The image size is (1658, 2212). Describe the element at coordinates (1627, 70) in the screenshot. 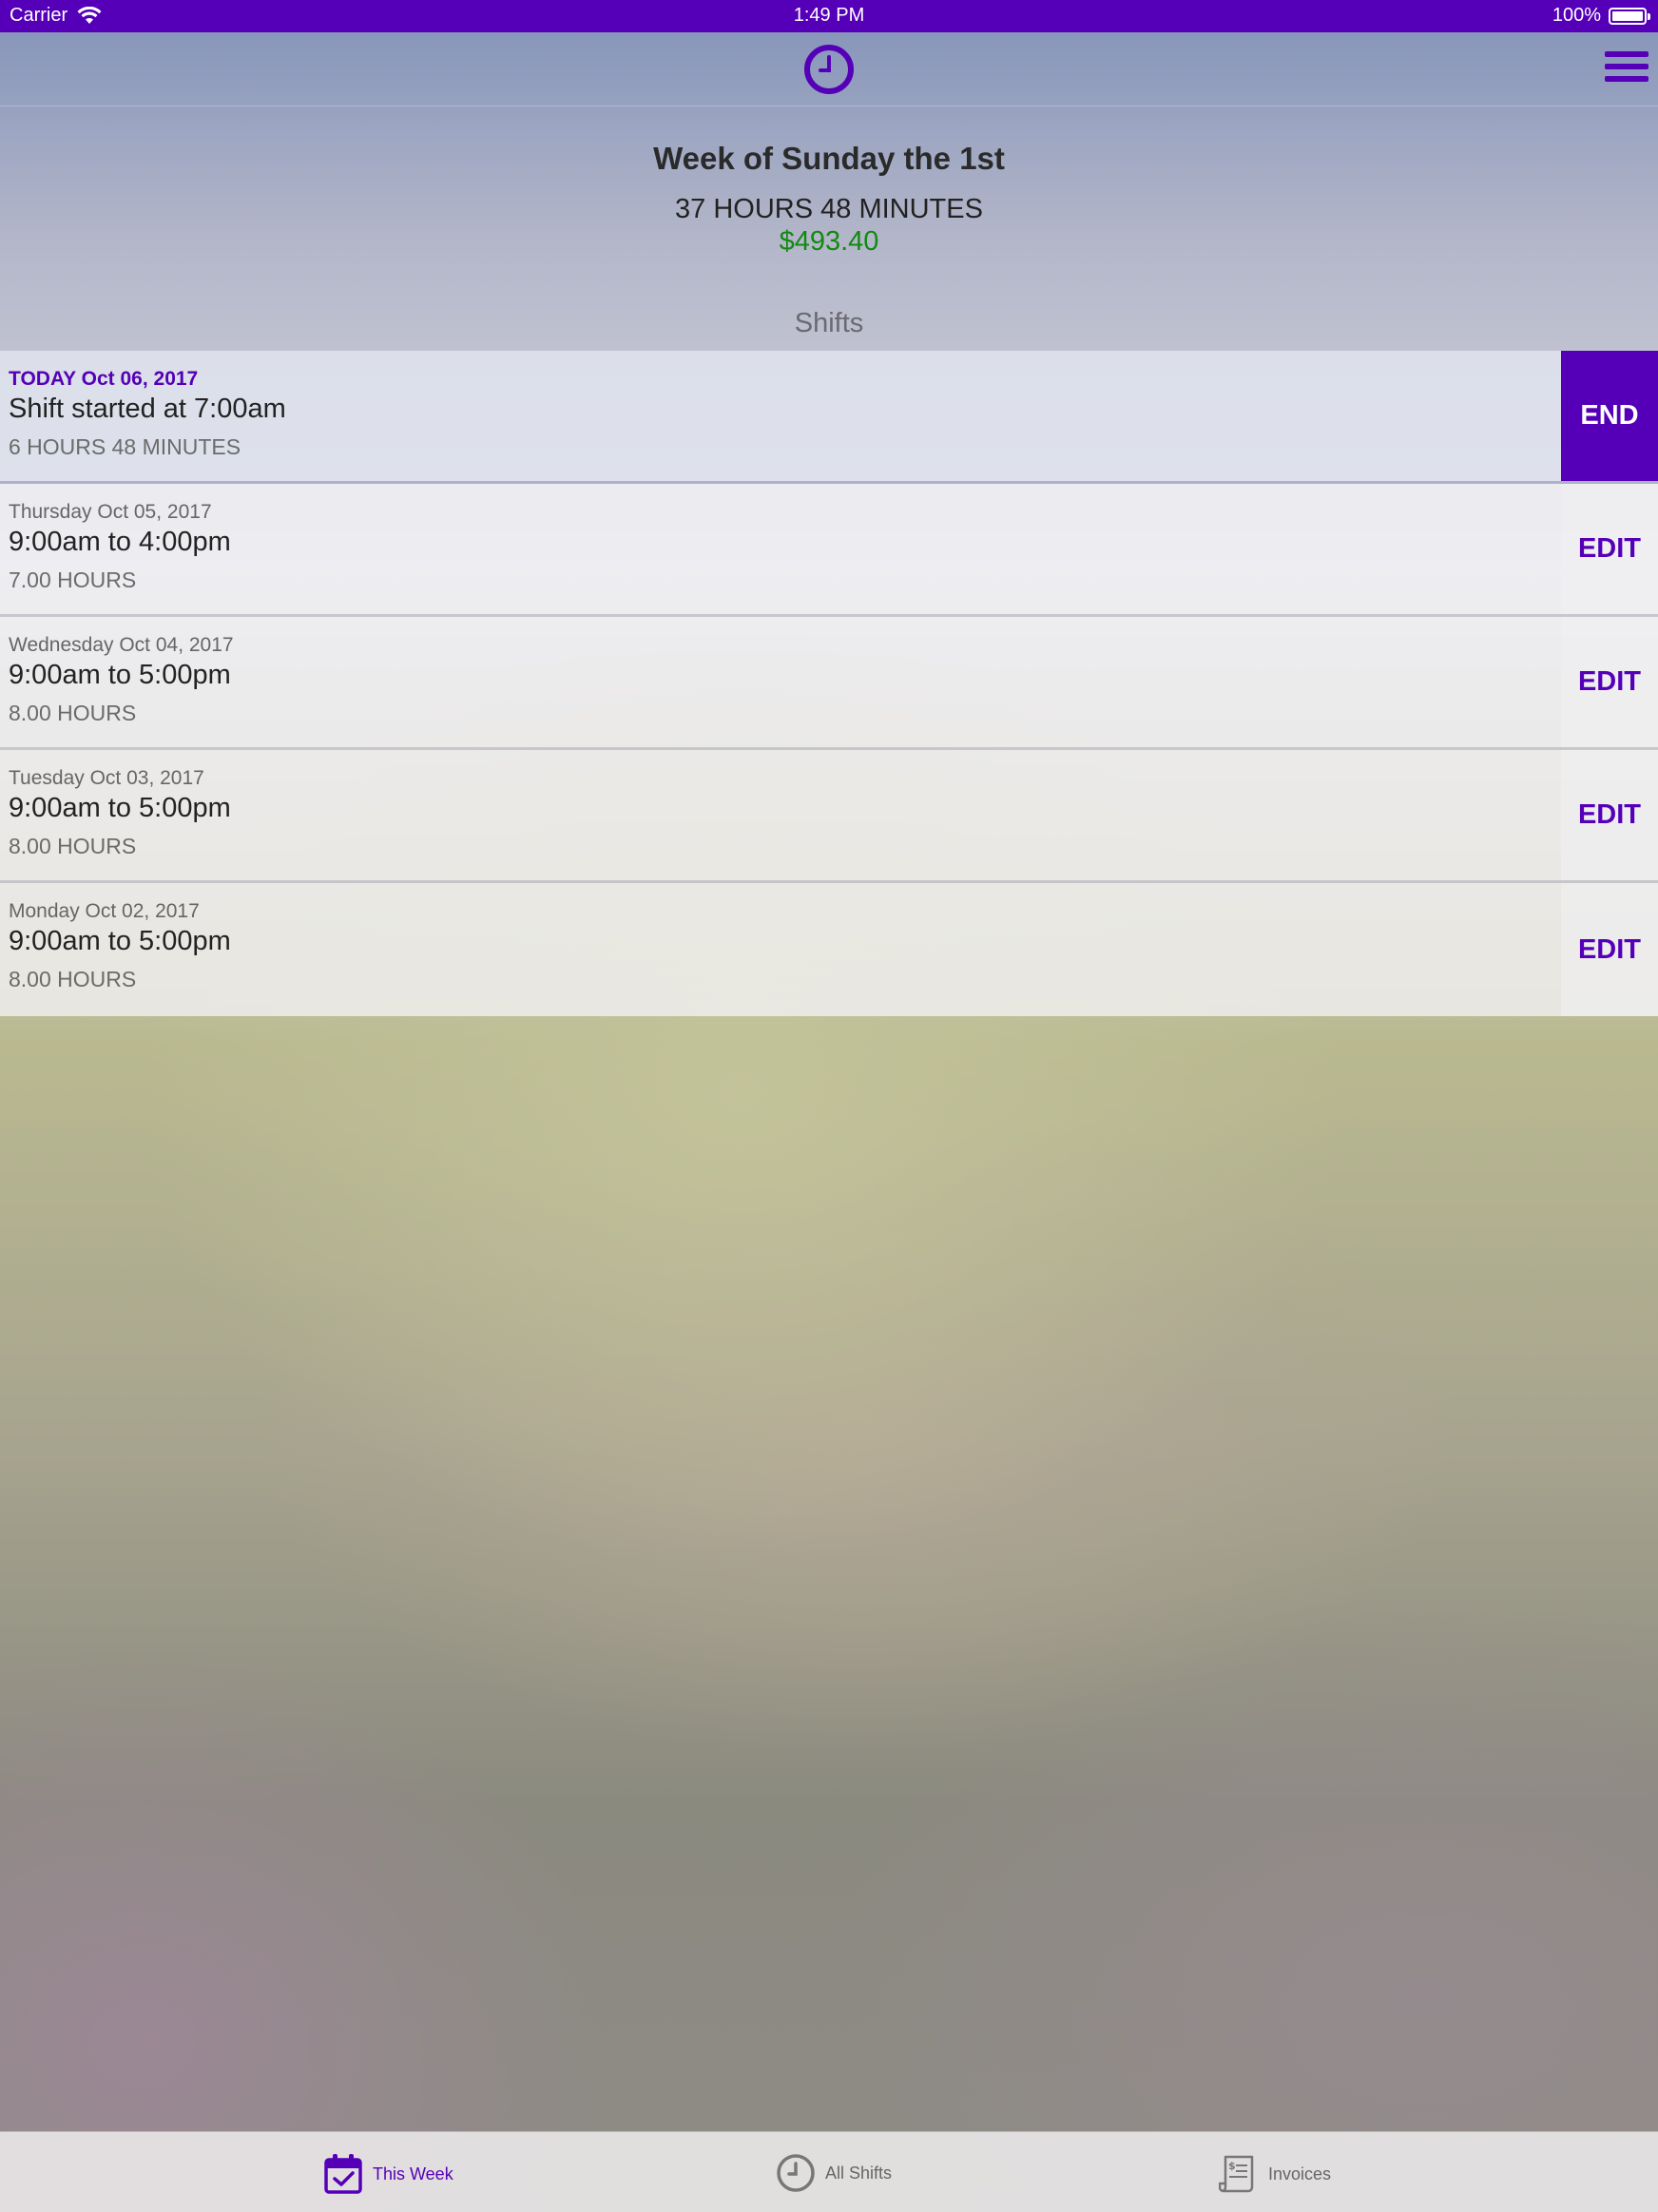

I see `hamburger-menu-icon` at that location.